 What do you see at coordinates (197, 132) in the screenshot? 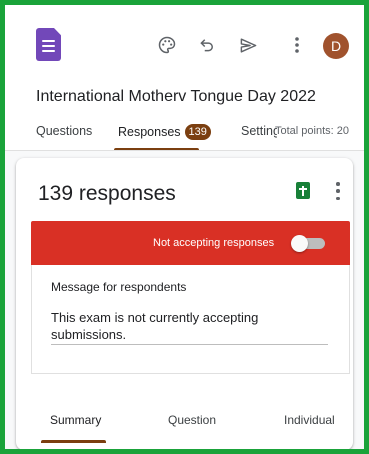
I see `responses-count-badge: 139` at bounding box center [197, 132].